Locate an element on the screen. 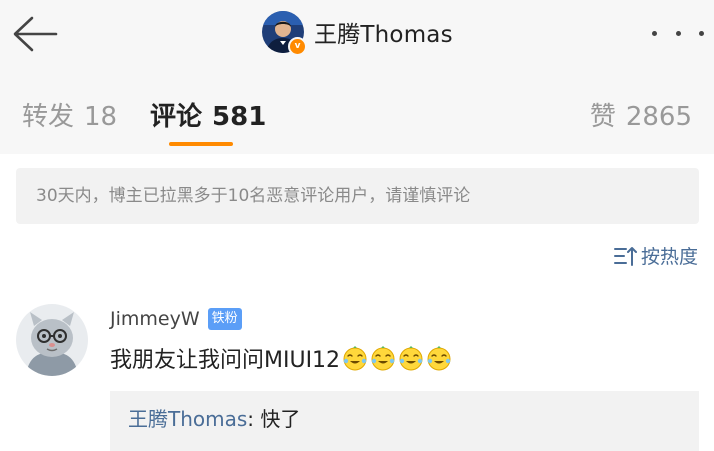  tab-likes: 赞 2865 is located at coordinates (641, 114).